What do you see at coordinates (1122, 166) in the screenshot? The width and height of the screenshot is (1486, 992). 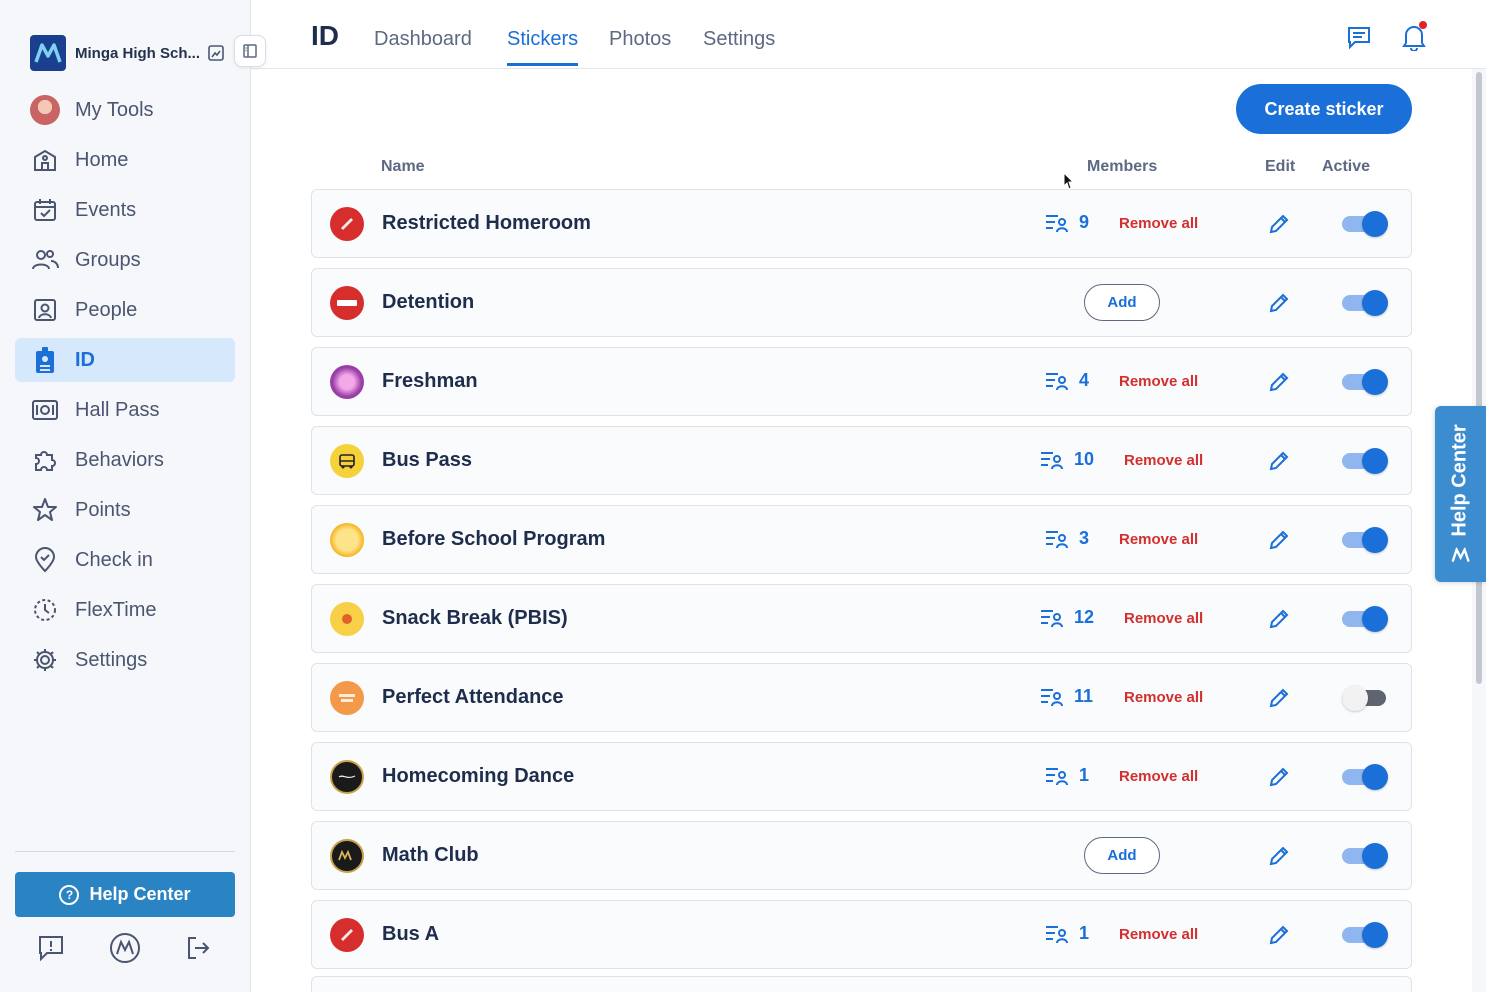 I see `column-header-members: Members` at bounding box center [1122, 166].